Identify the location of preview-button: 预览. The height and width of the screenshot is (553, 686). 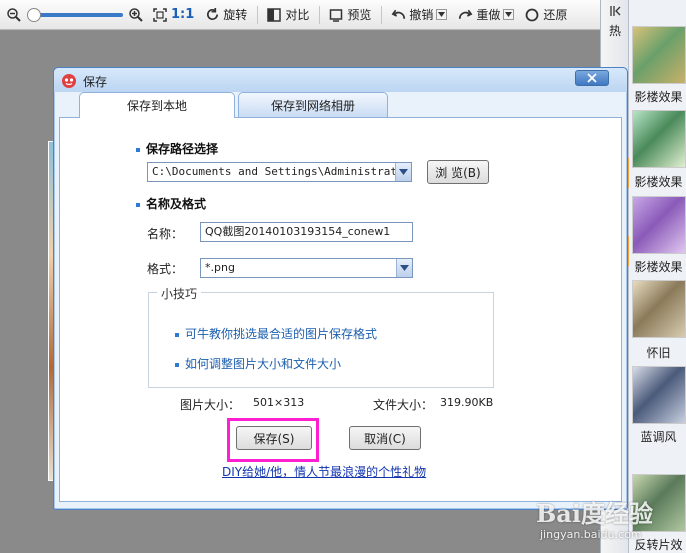
(349, 14).